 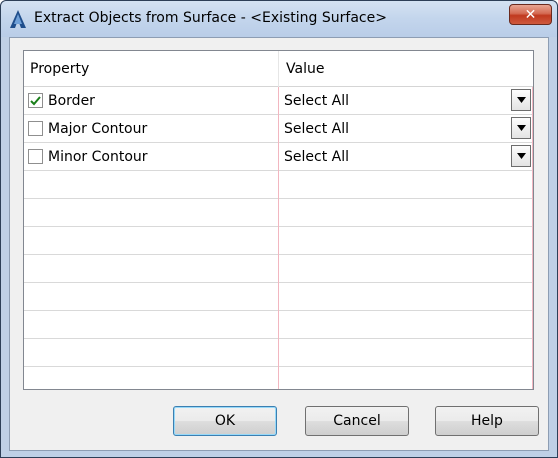 What do you see at coordinates (35, 128) in the screenshot?
I see `major-contour-checkbox` at bounding box center [35, 128].